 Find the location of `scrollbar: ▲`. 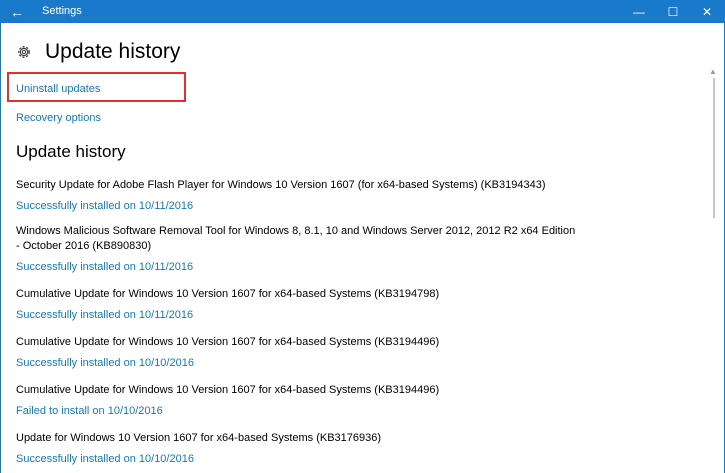

scrollbar: ▲ is located at coordinates (714, 248).